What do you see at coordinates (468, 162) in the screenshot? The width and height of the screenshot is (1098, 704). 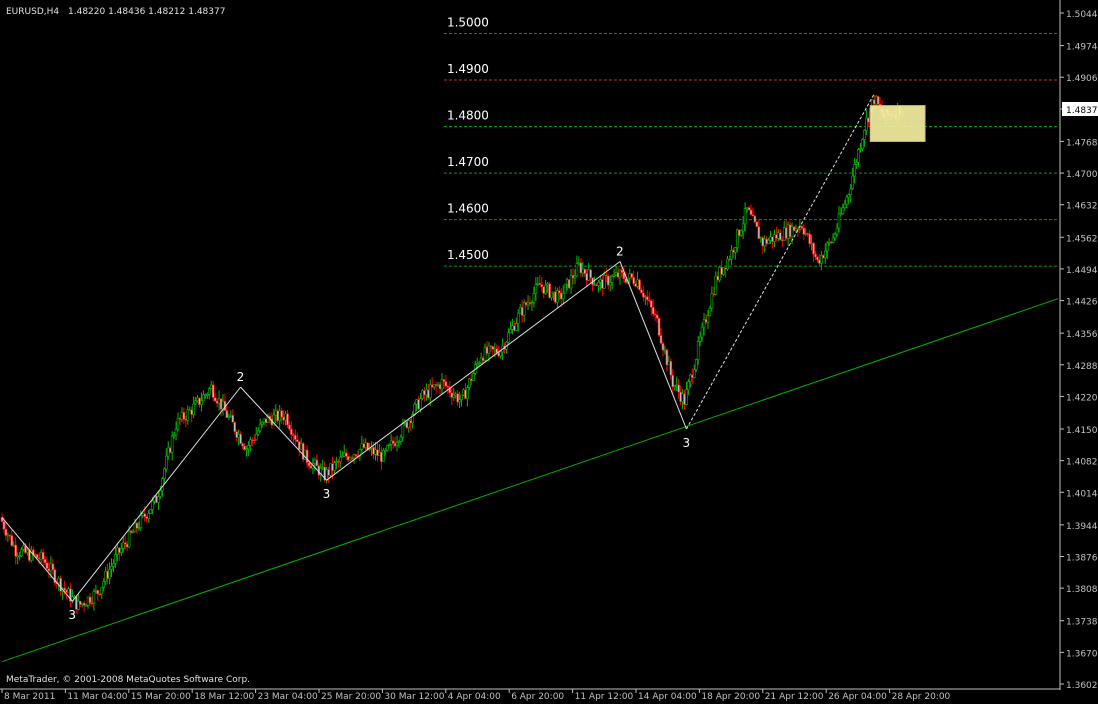 I see `level-label: 1.4700` at bounding box center [468, 162].